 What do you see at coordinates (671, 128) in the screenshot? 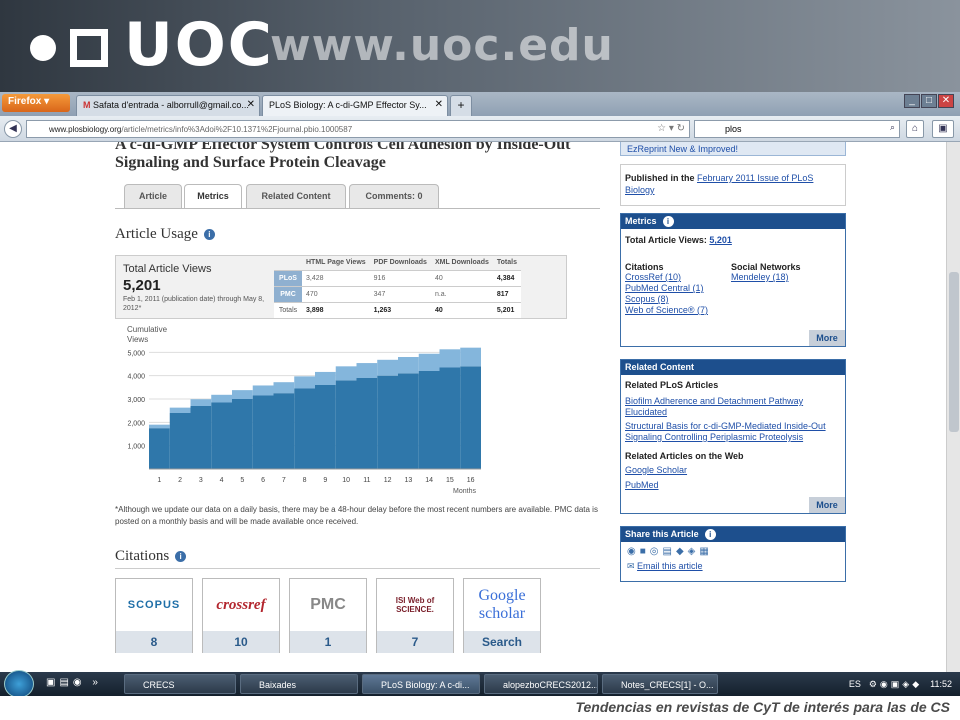
I see `star-icon: ☆ ▾ ↻` at bounding box center [671, 128].